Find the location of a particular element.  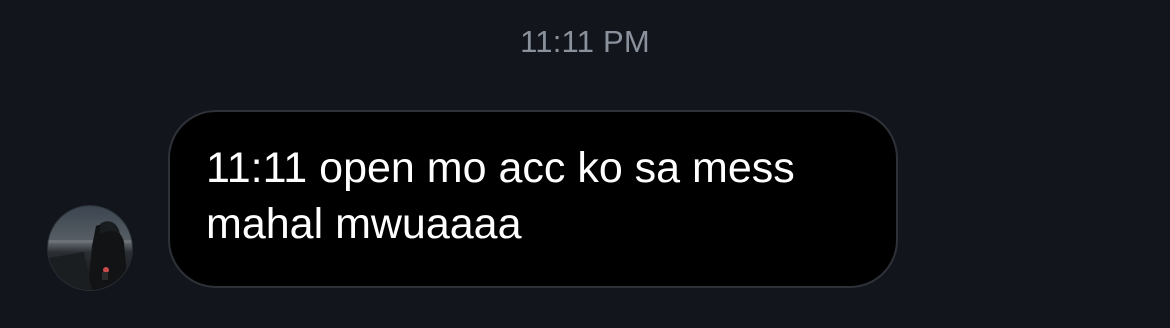

sender-avatar is located at coordinates (90, 248).